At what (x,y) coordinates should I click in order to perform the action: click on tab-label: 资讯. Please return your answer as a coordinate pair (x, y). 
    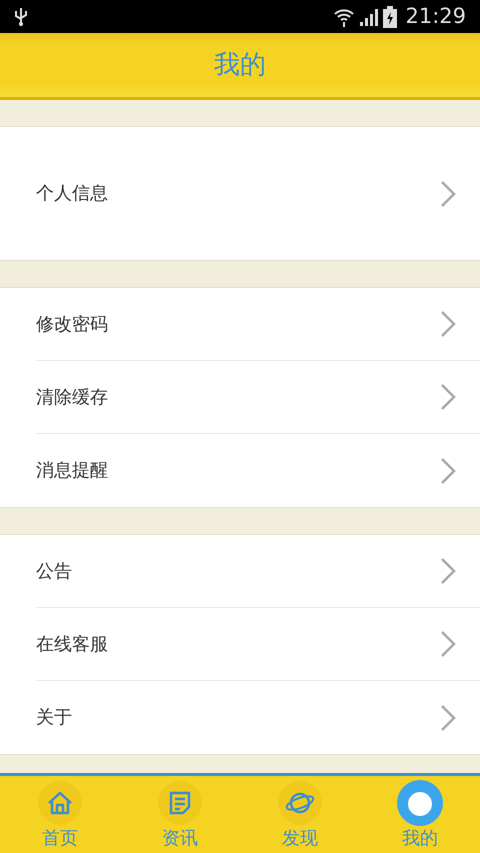
    Looking at the image, I should click on (180, 839).